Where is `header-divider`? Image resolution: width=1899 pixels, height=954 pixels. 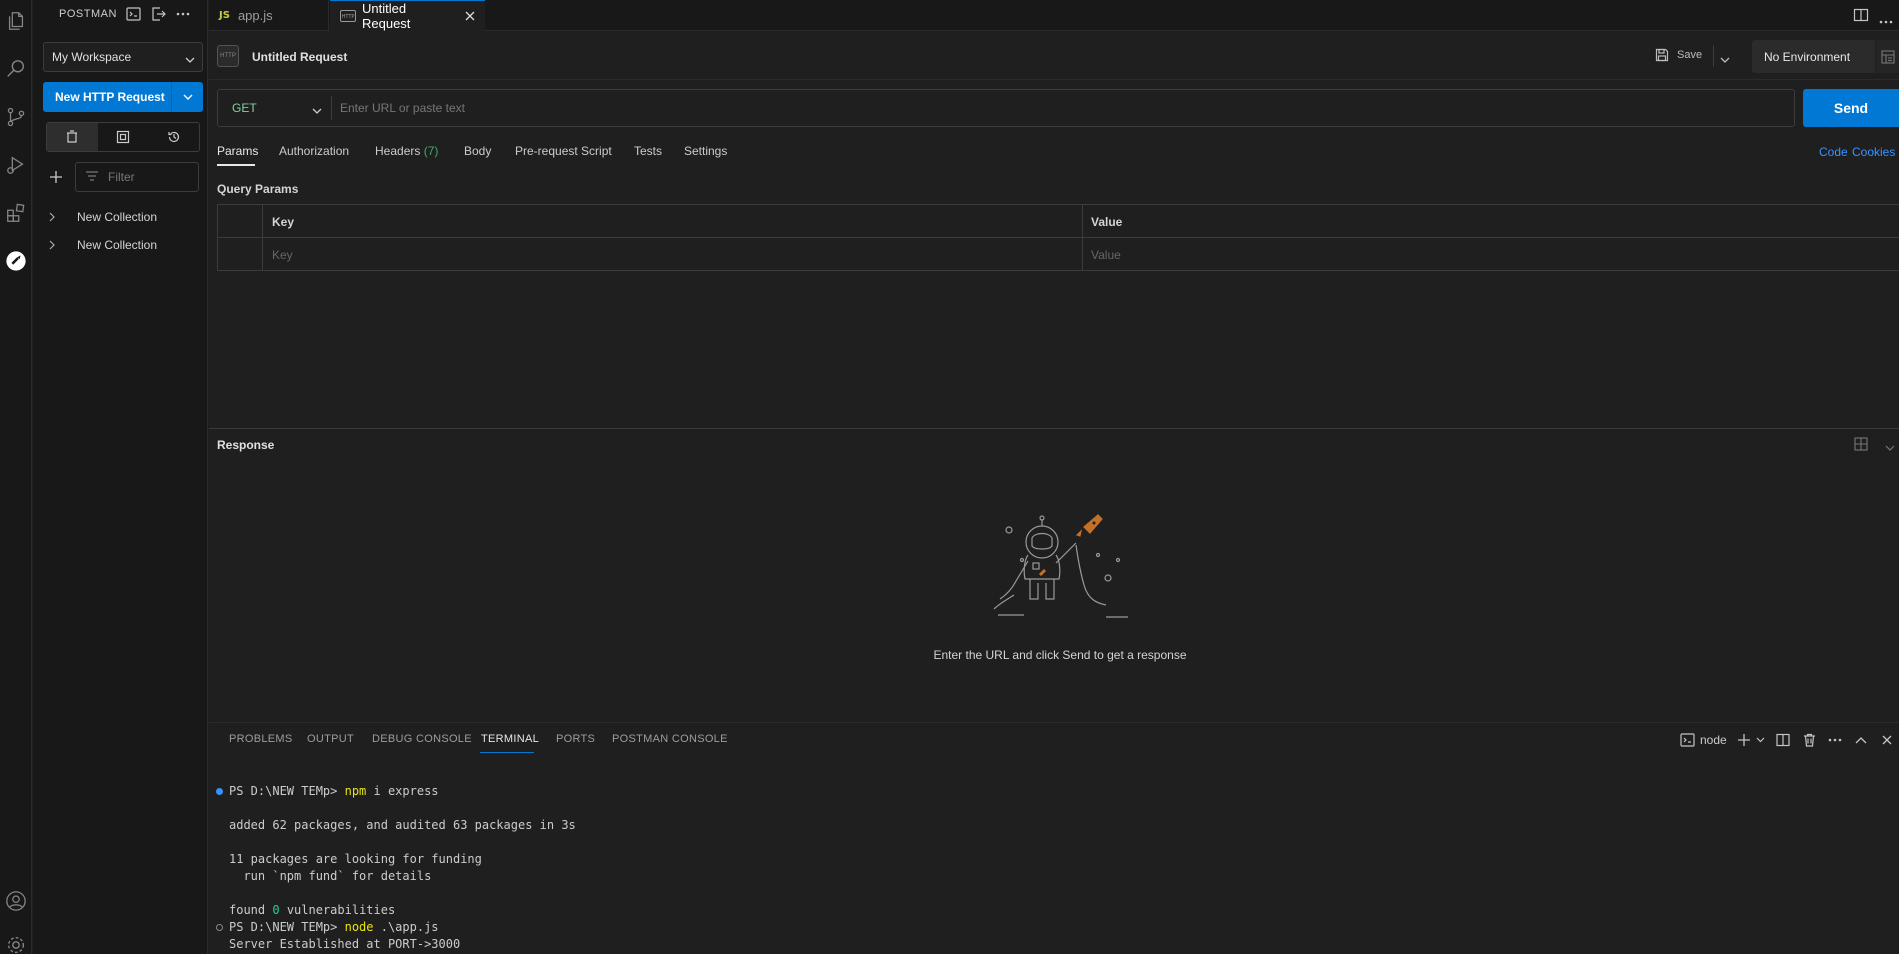 header-divider is located at coordinates (1054, 79).